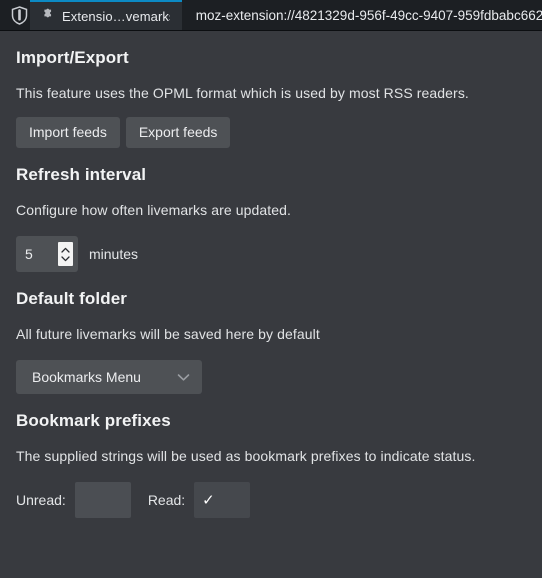  I want to click on refresh-interval-value: 5, so click(29, 254).